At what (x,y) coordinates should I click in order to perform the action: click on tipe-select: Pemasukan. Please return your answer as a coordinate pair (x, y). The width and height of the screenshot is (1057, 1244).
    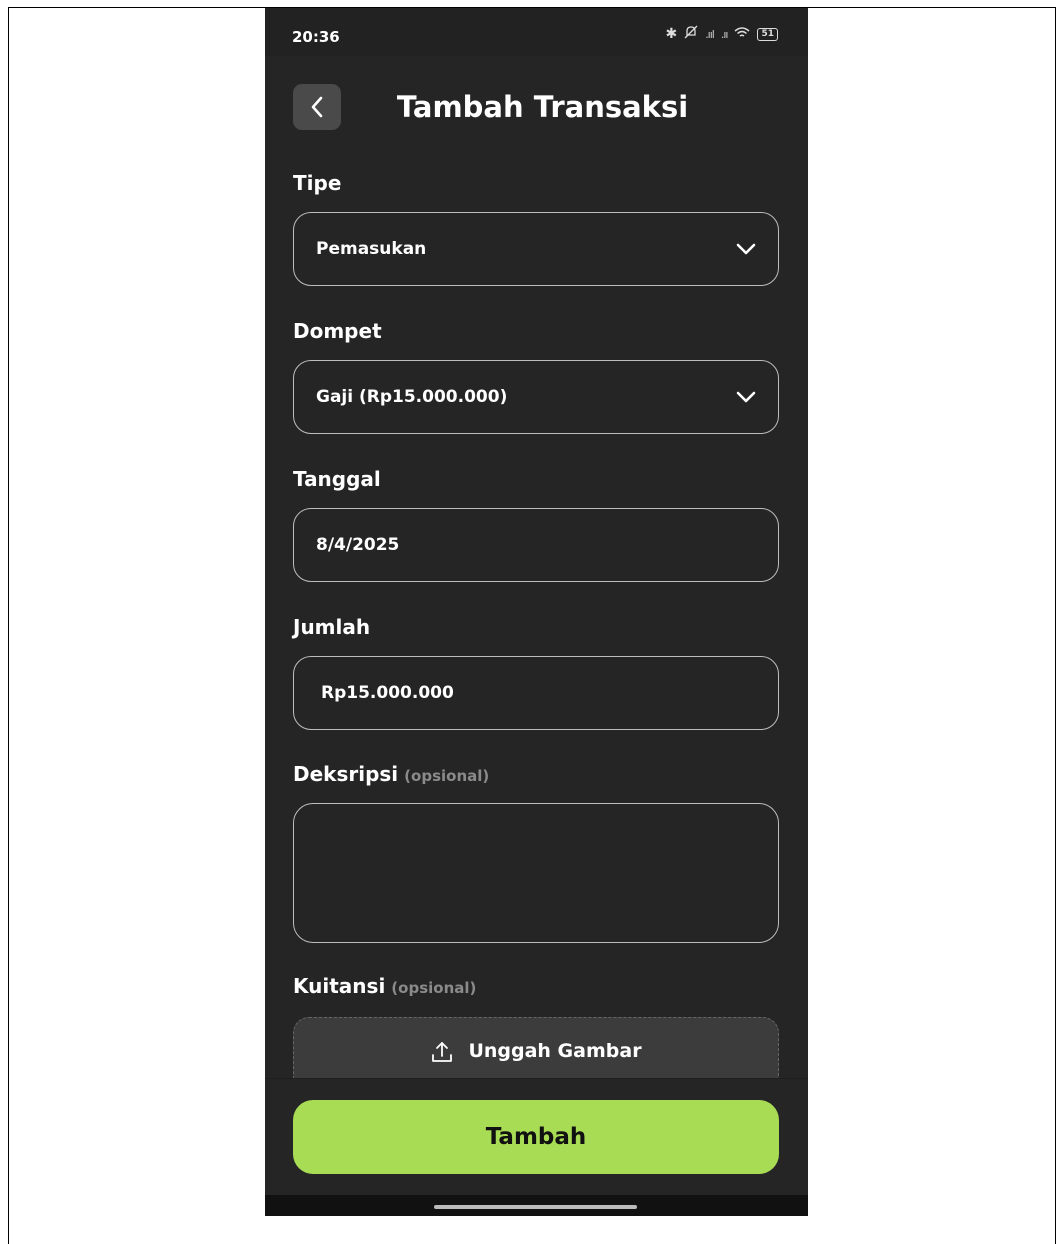
    Looking at the image, I should click on (536, 249).